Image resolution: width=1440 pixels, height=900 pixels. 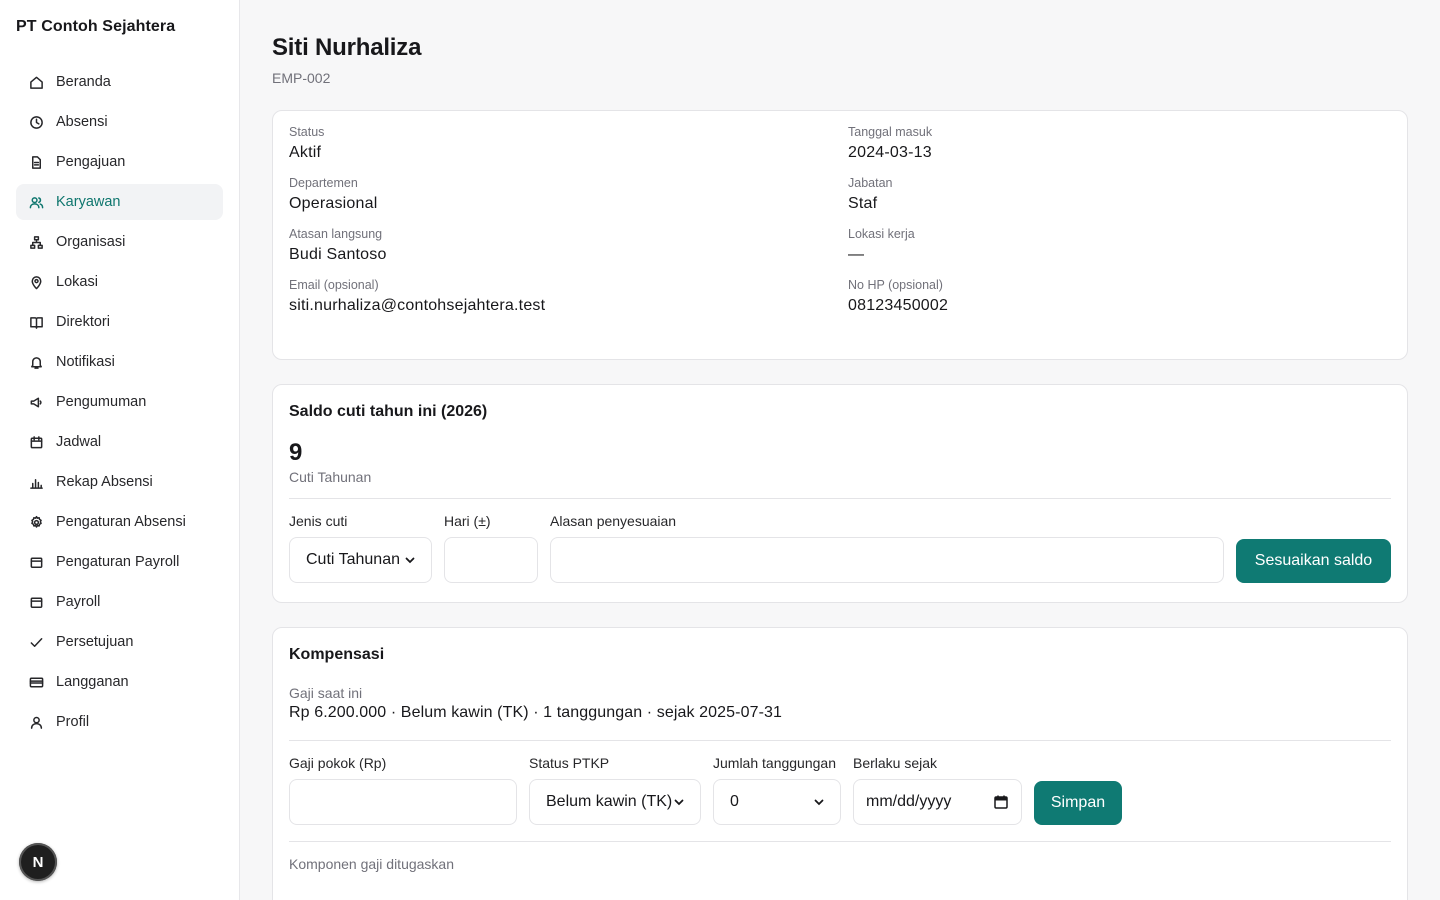 What do you see at coordinates (403, 802) in the screenshot?
I see `base-salary-input` at bounding box center [403, 802].